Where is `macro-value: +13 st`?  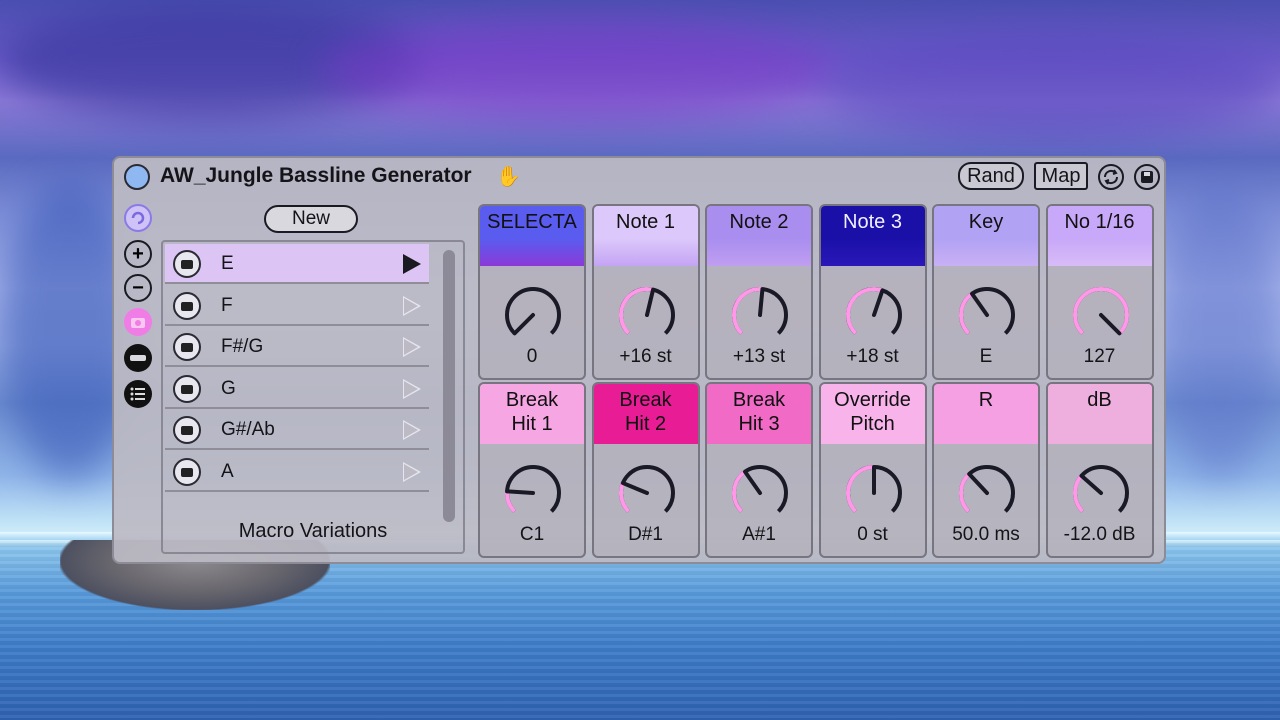
macro-value: +13 st is located at coordinates (759, 356).